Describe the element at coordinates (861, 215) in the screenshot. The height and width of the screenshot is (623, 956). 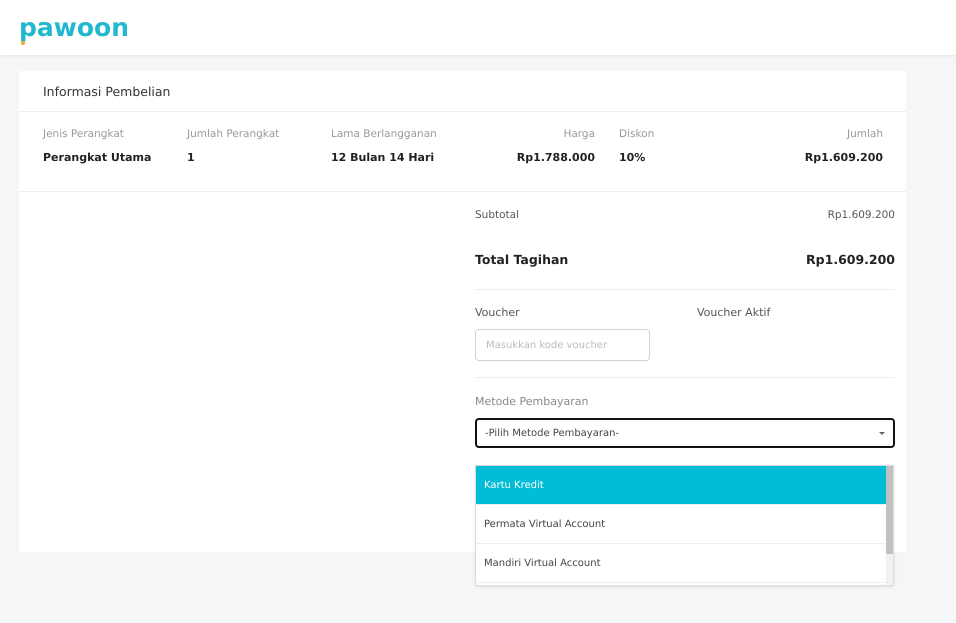
I see `subtotal-value: Rp1.609.200` at that location.